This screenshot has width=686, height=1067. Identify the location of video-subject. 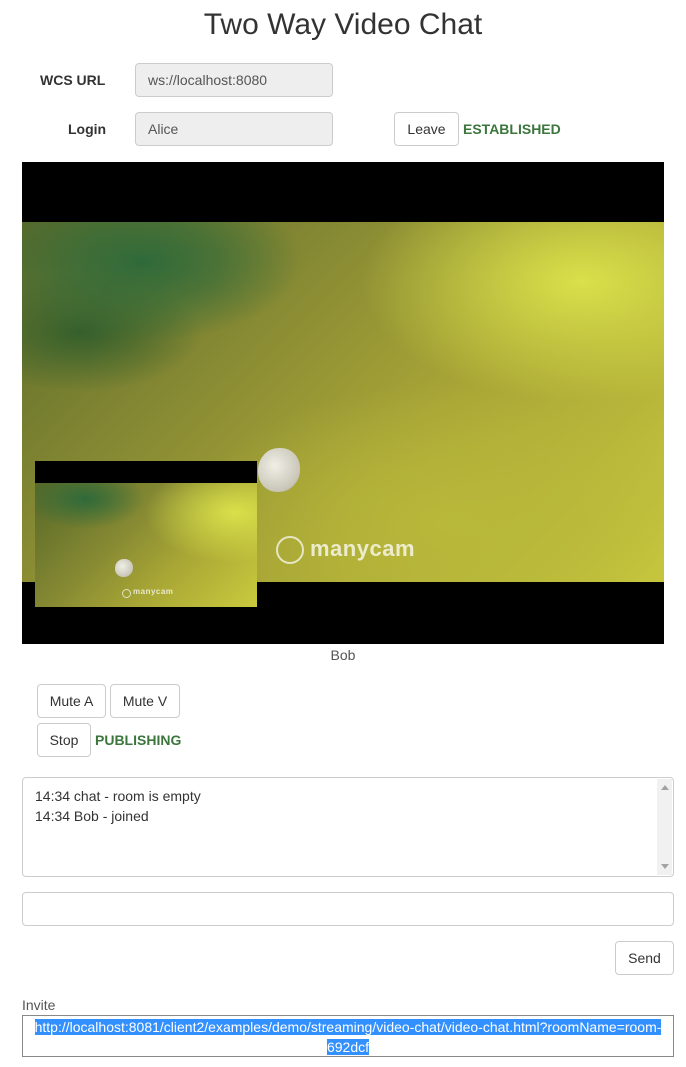
(279, 470).